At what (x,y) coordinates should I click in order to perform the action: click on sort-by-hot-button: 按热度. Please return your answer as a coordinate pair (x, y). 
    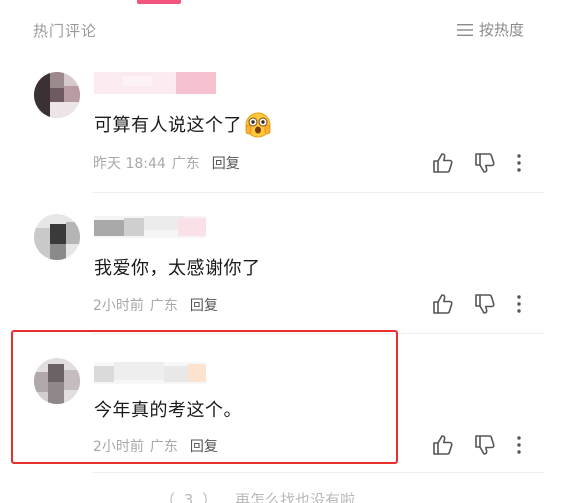
    Looking at the image, I should click on (490, 29).